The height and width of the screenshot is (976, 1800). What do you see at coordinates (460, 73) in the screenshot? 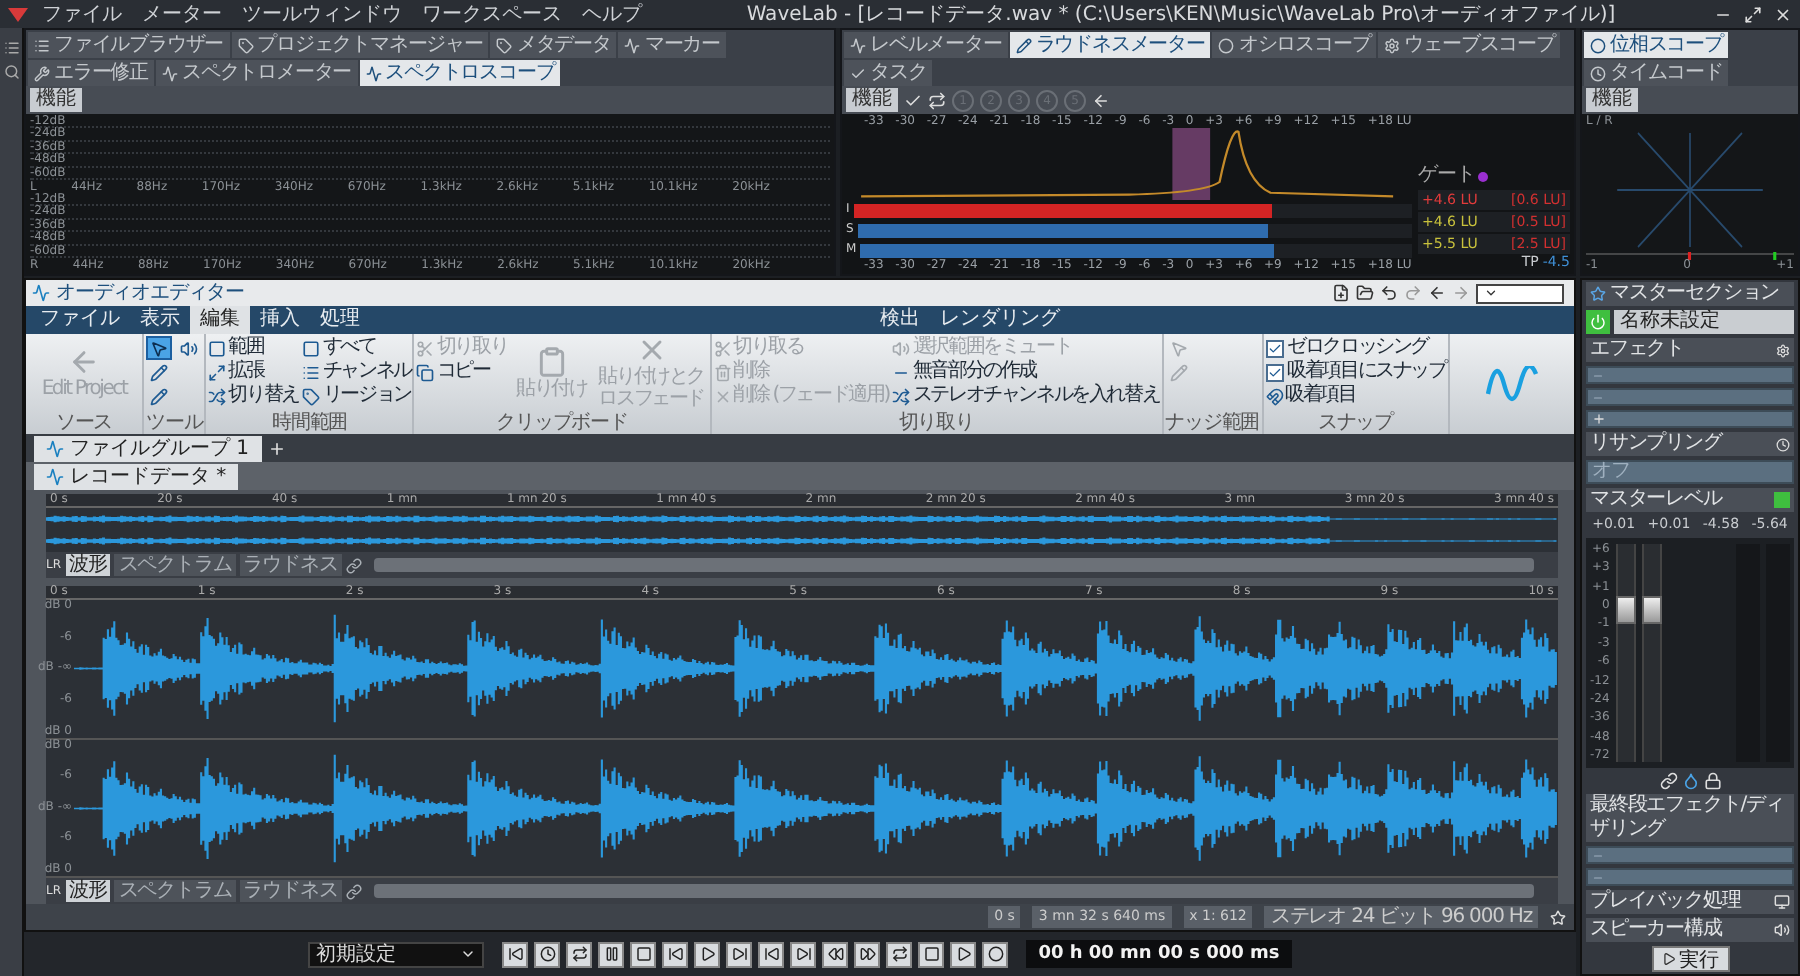
I see `panel-tab: スペクトロスコープ` at bounding box center [460, 73].